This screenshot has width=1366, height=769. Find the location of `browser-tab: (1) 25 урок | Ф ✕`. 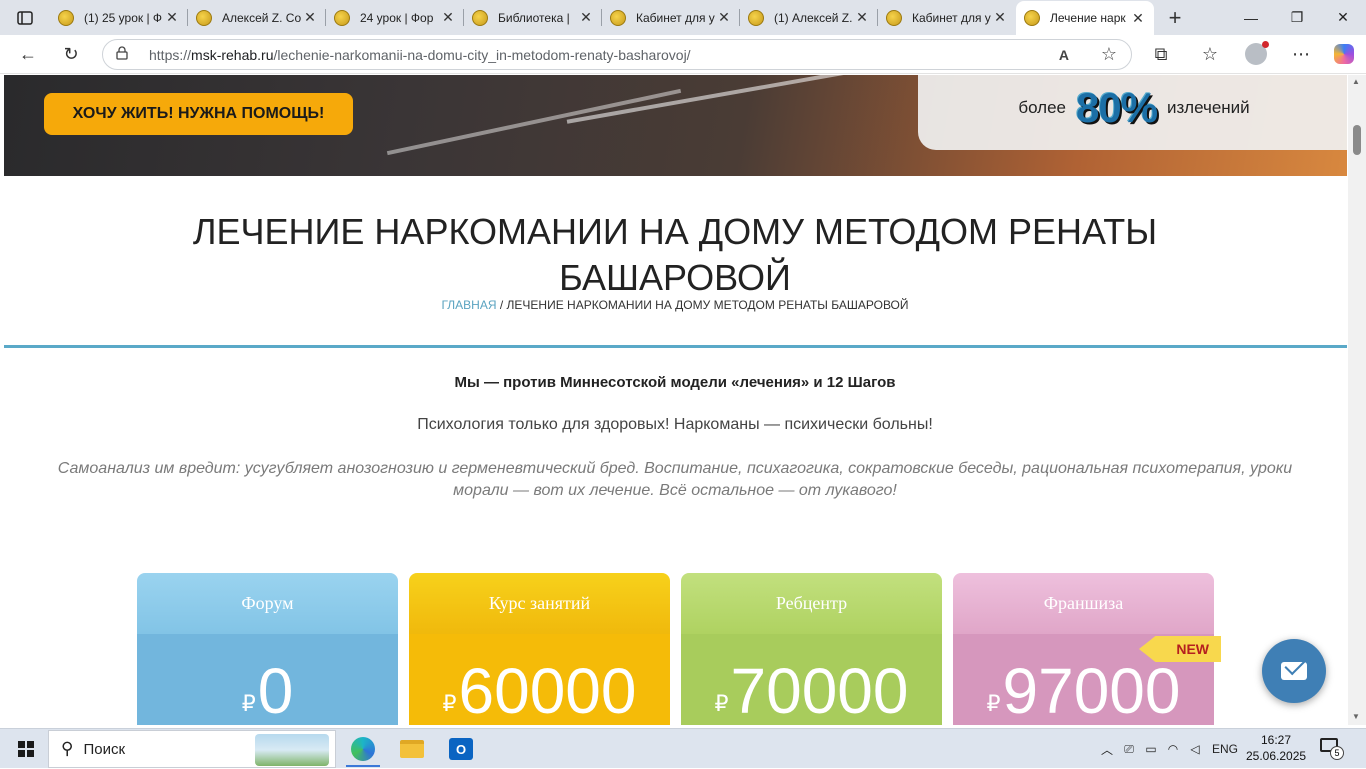

browser-tab: (1) 25 урок | Ф ✕ is located at coordinates (119, 17).